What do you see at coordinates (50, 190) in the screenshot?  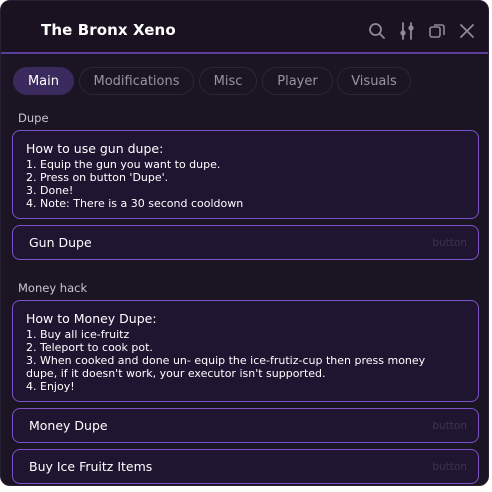 I see `info-line: 3. Done!` at bounding box center [50, 190].